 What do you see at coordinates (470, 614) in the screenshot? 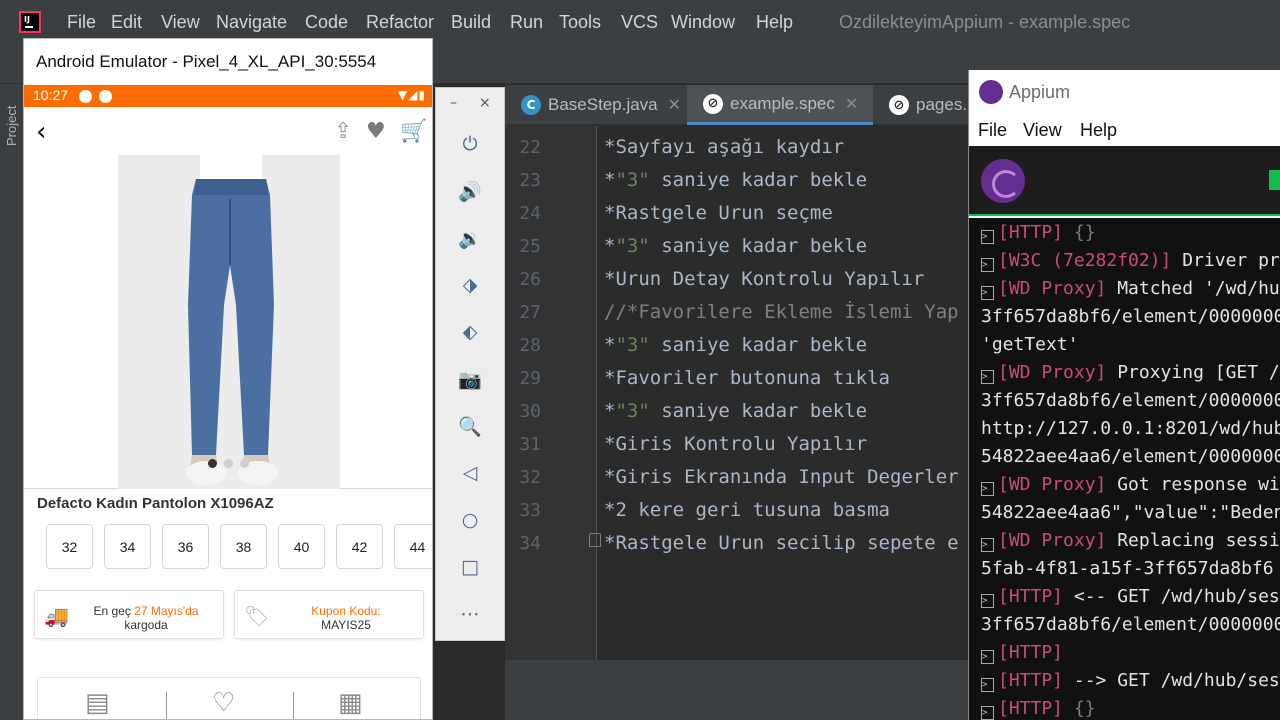
I see `more-icon: ⋯` at bounding box center [470, 614].